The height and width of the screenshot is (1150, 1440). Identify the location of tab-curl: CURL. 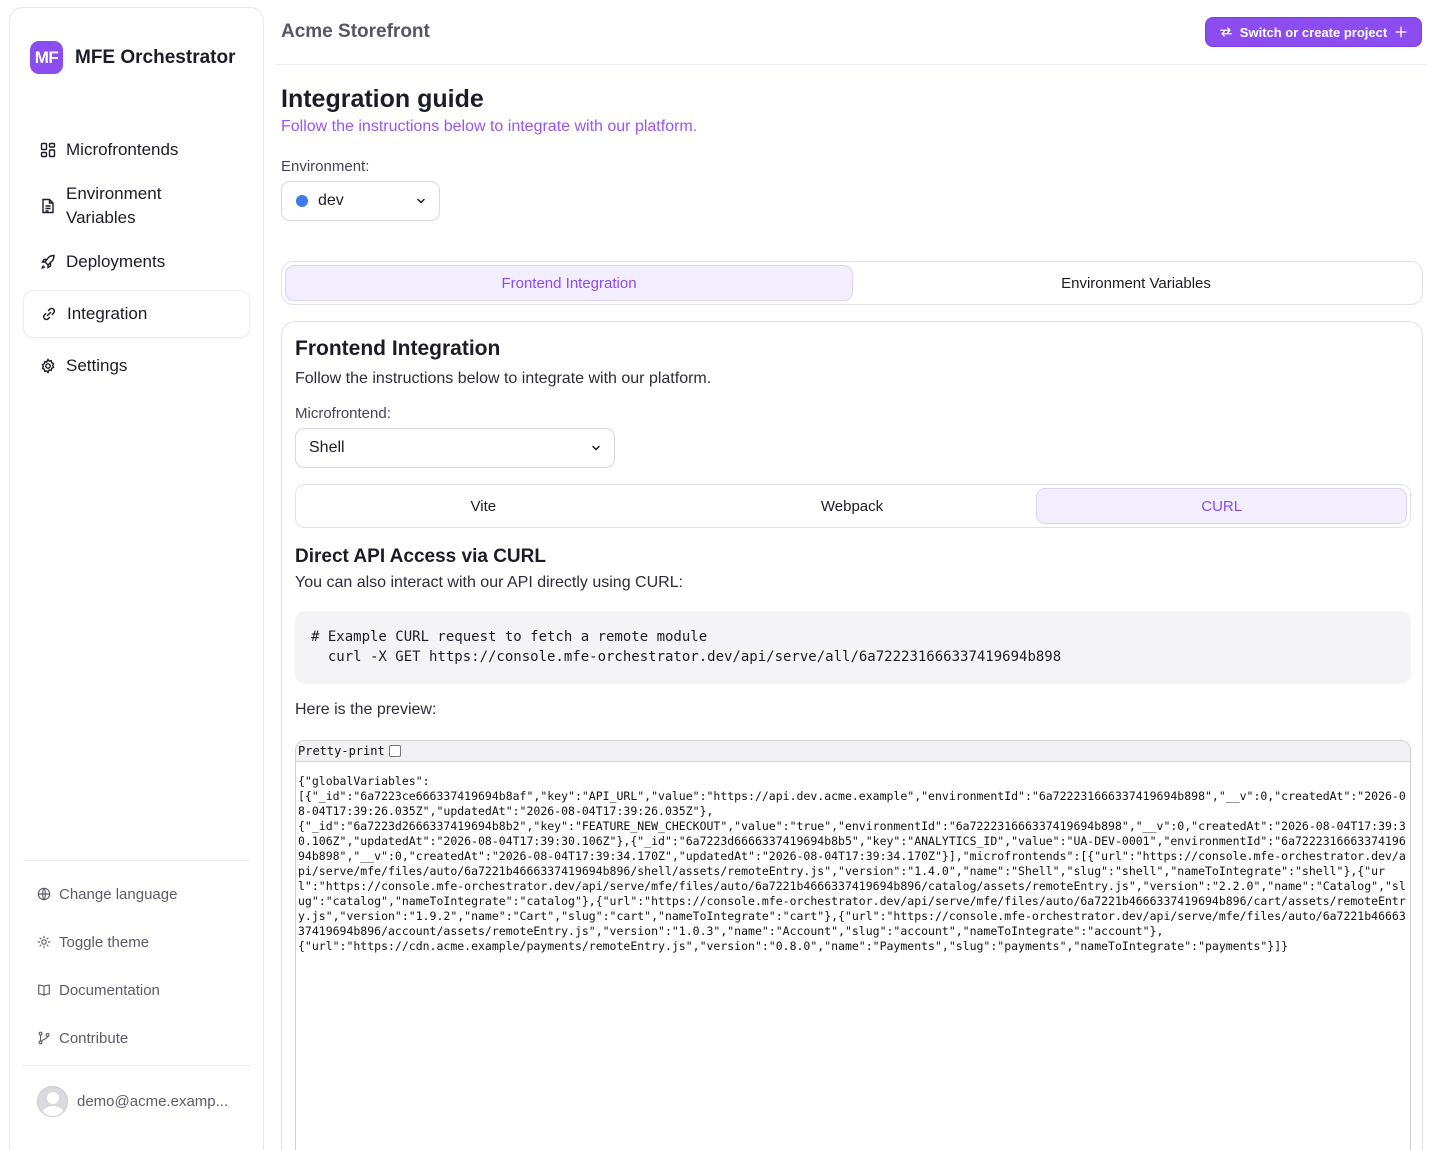
(1222, 506).